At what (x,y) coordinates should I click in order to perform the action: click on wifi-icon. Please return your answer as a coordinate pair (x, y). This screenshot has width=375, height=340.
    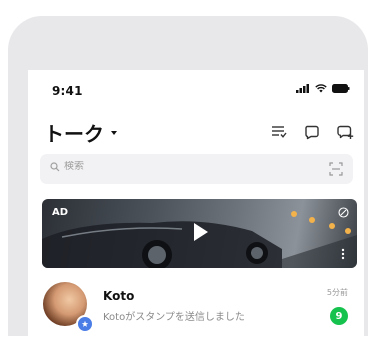
    Looking at the image, I should click on (321, 88).